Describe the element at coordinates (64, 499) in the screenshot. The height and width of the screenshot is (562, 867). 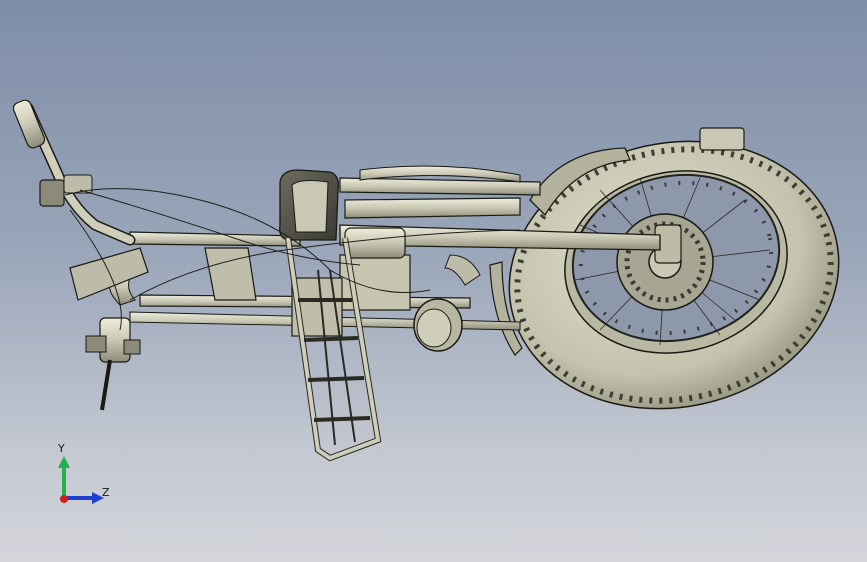
I see `x-axis-dot` at that location.